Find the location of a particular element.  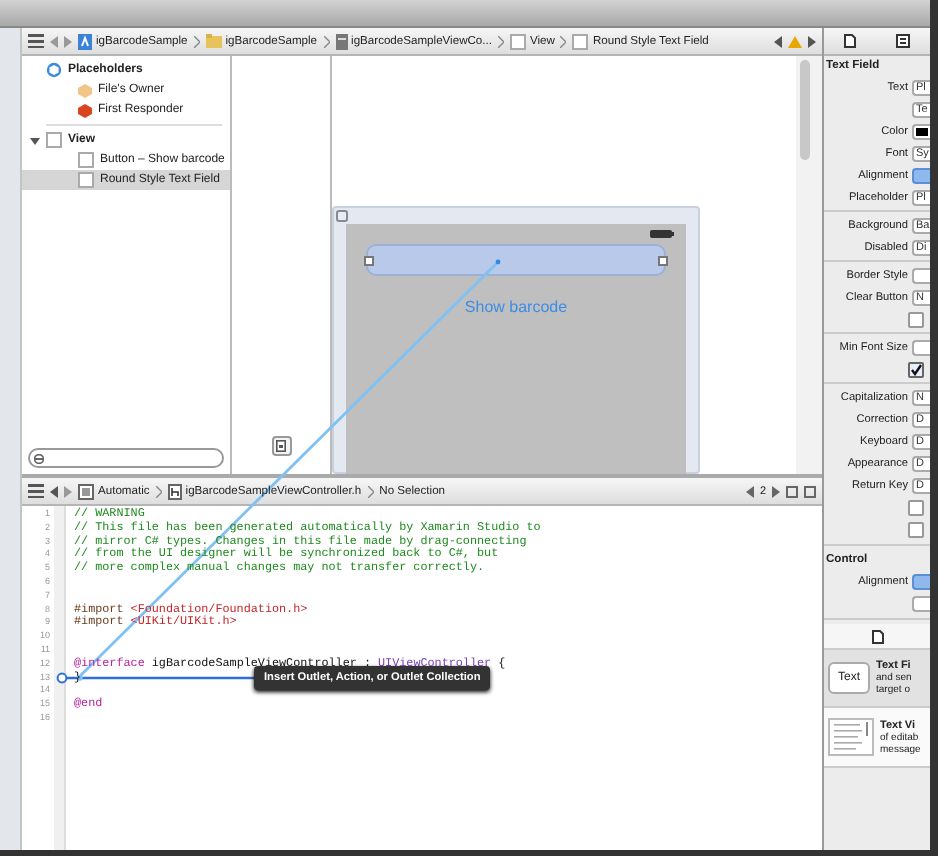

text-field is located at coordinates (516, 260).